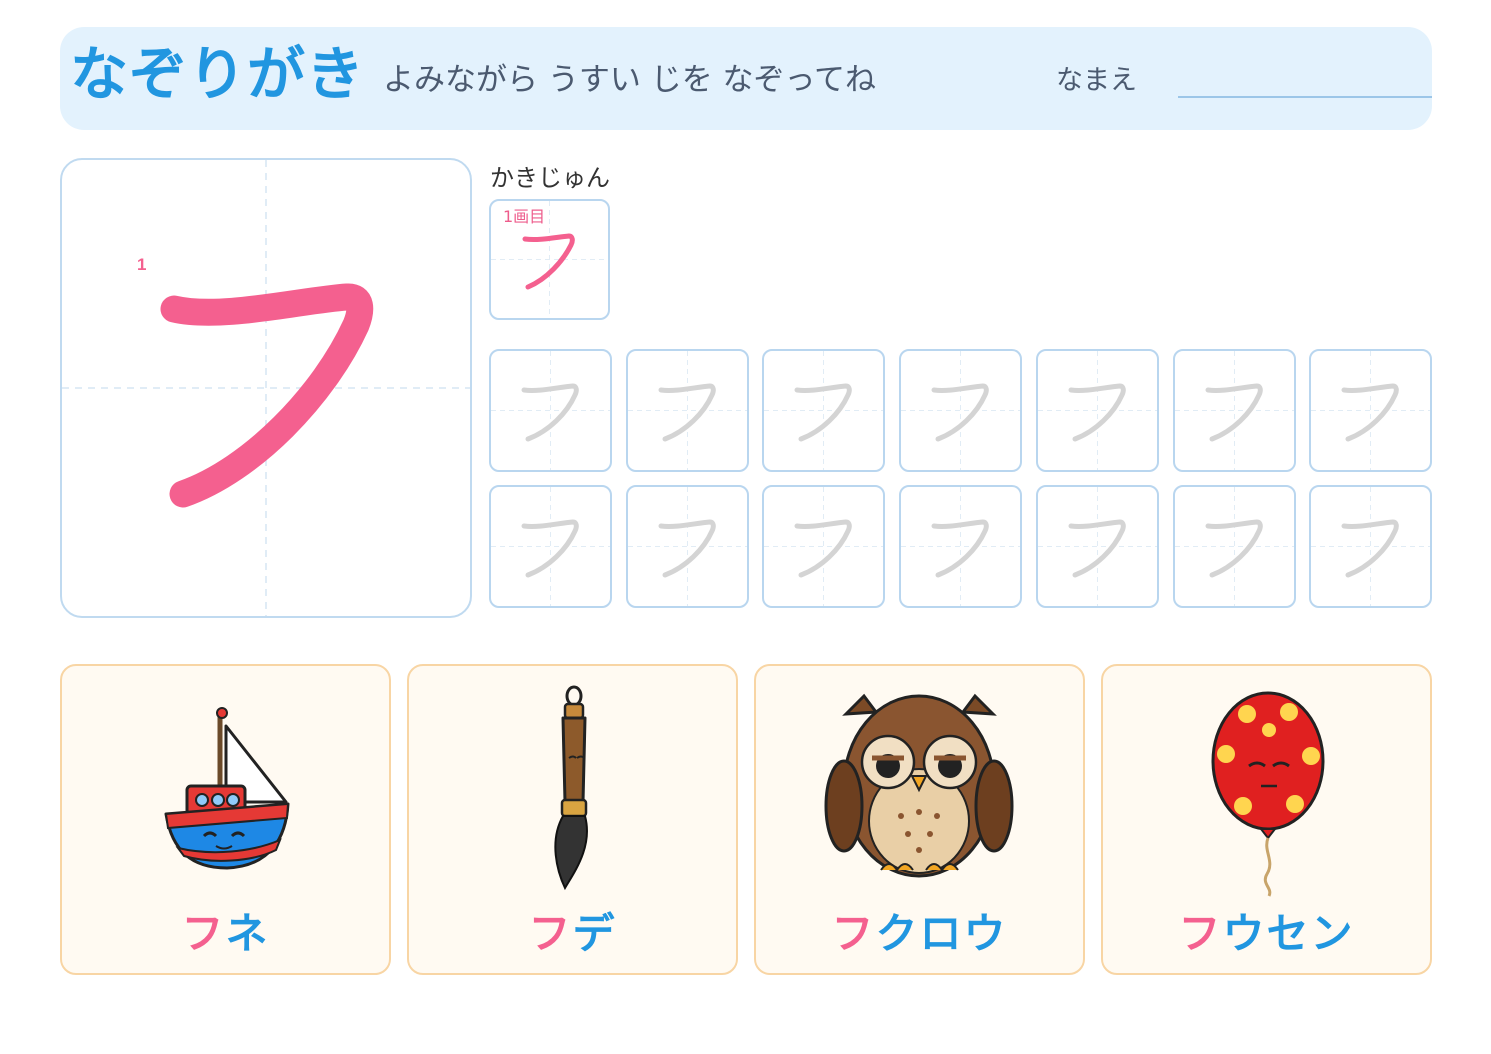 The height and width of the screenshot is (1054, 1491). I want to click on name-field, so click(1305, 97).